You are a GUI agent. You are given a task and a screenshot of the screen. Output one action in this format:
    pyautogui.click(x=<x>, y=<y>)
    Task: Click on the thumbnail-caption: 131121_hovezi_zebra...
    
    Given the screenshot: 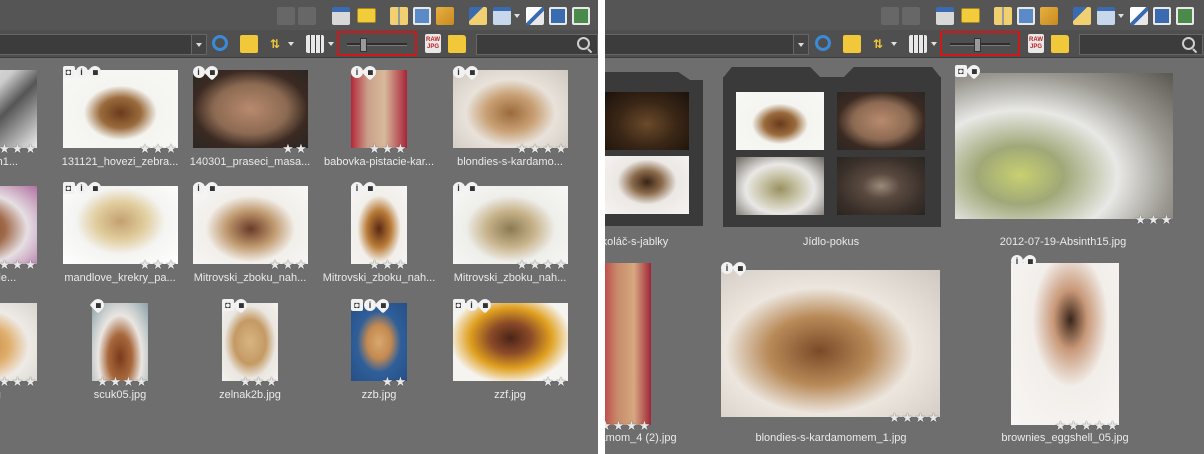 What is the action you would take?
    pyautogui.click(x=120, y=162)
    